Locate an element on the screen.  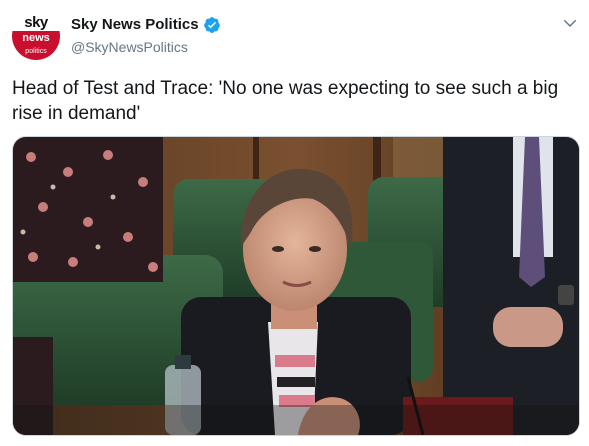
name-row: Sky News Politics is located at coordinates (146, 25).